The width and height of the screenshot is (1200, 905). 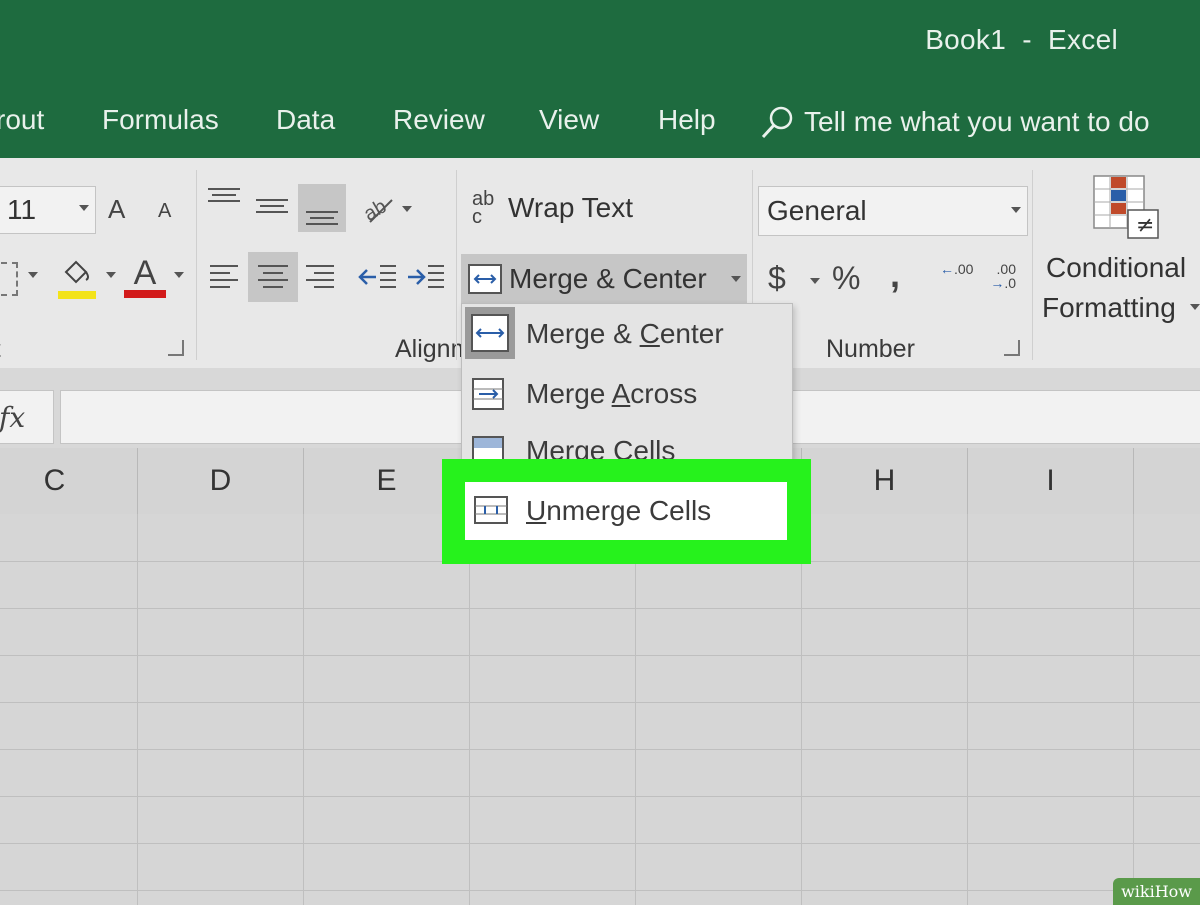 I want to click on fill-color-button, so click(x=77, y=278).